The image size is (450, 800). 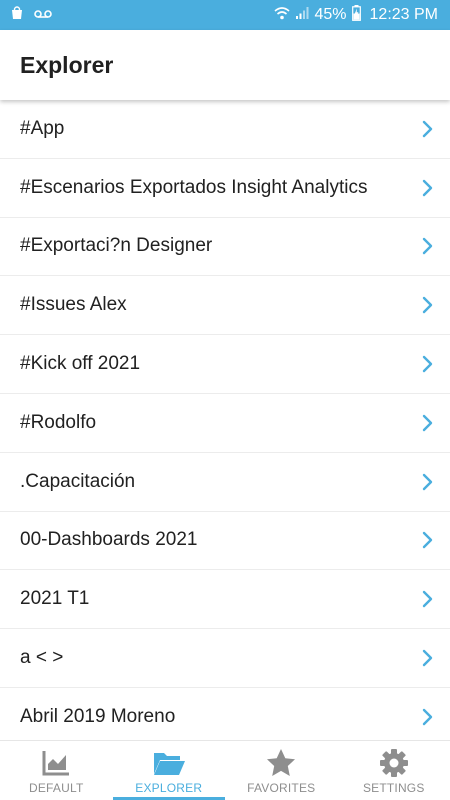 I want to click on page-title: Explorer, so click(x=67, y=64).